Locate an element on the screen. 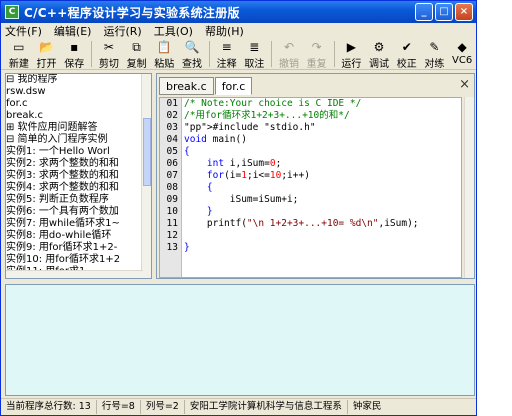  toolbar-icon: 🔍 is located at coordinates (192, 47).